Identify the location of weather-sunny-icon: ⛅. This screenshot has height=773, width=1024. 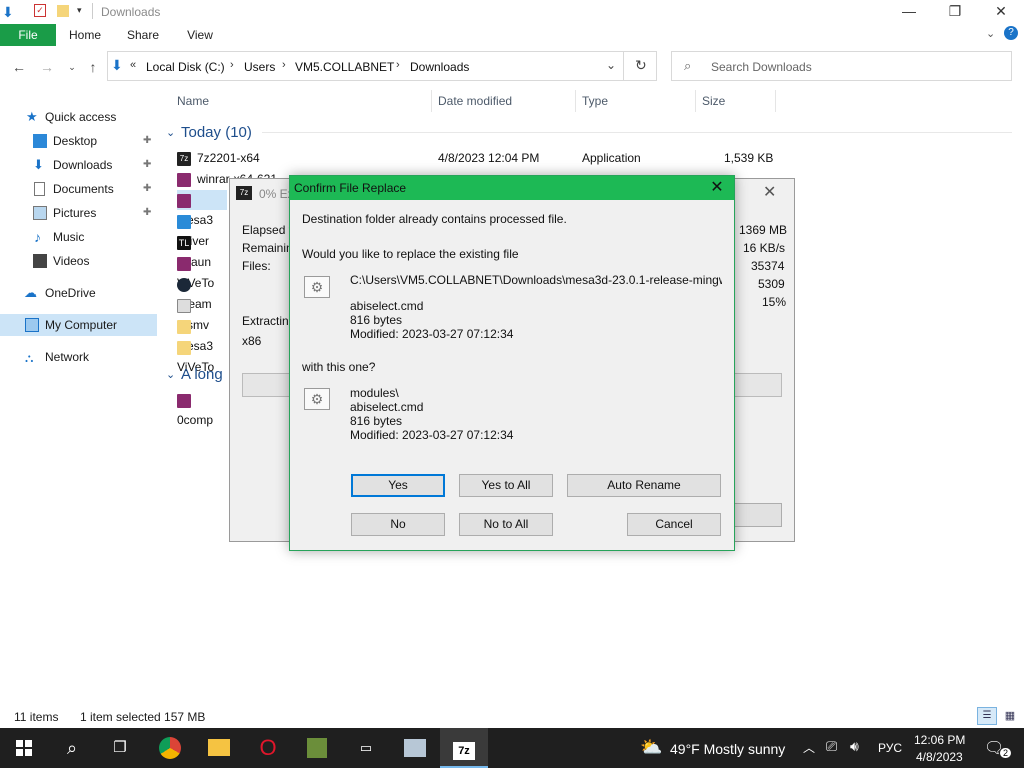
(651, 747).